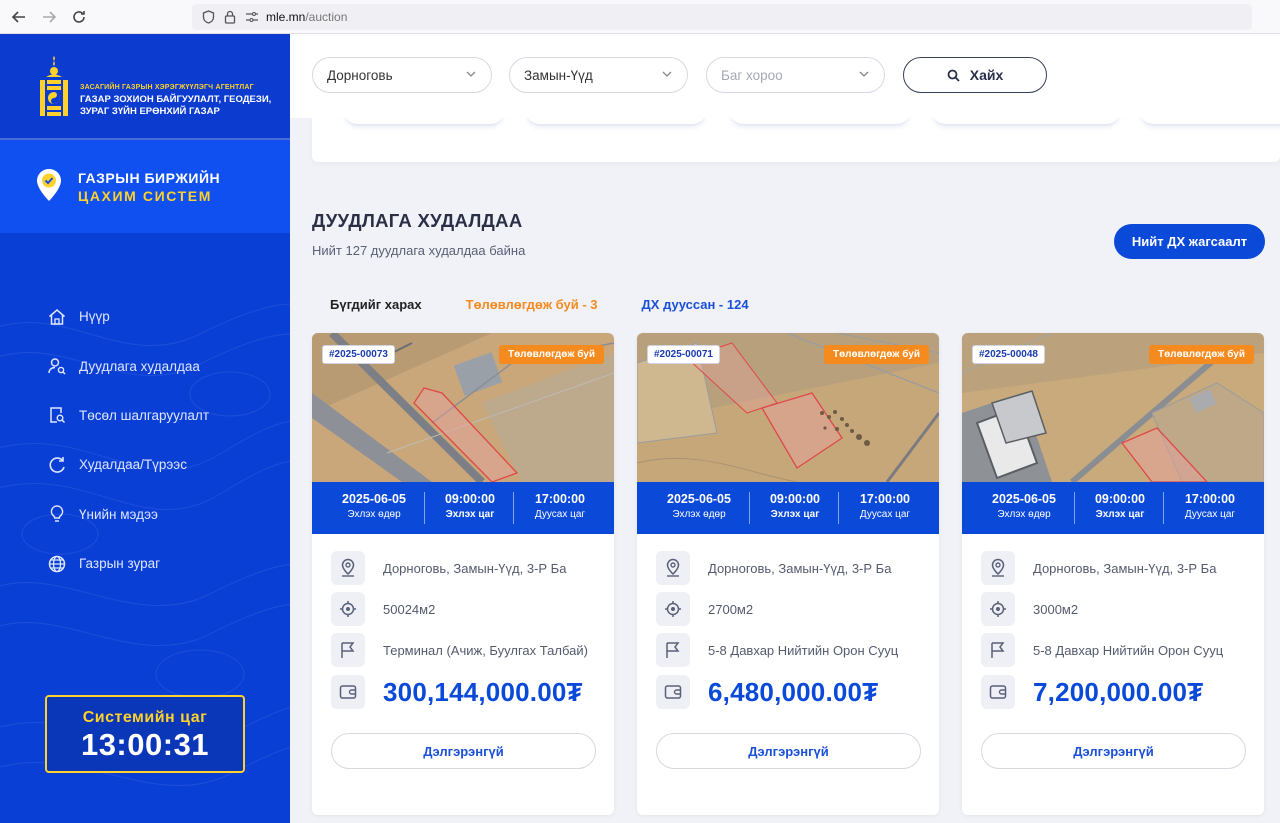 The image size is (1280, 823). What do you see at coordinates (532, 304) in the screenshot?
I see `tab-planned: Төлөвлөгдөж буй - 3` at bounding box center [532, 304].